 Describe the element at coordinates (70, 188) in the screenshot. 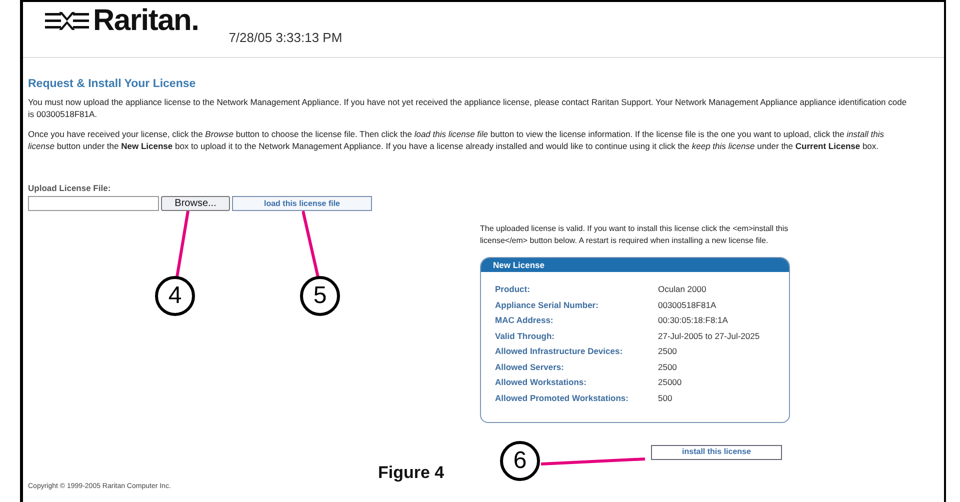

I see `upload-label: Upload License File:` at that location.